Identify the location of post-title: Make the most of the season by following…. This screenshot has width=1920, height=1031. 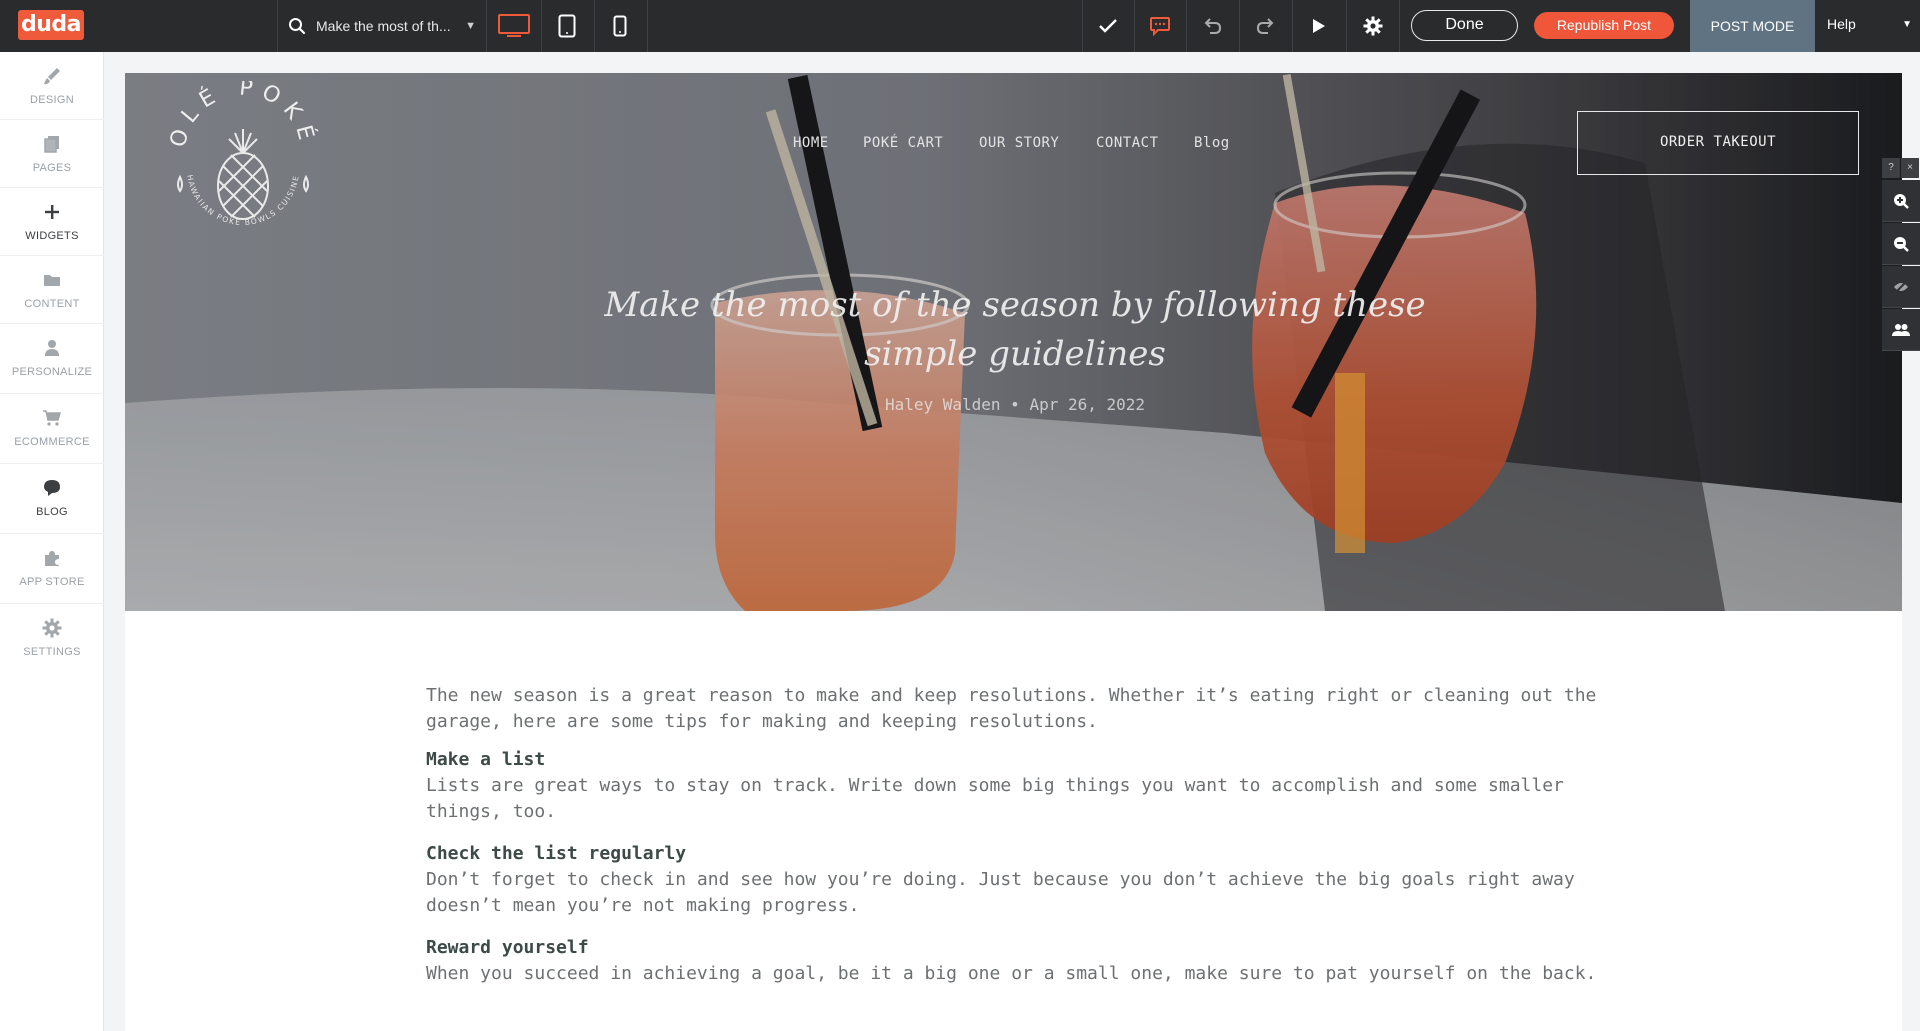
(1015, 330).